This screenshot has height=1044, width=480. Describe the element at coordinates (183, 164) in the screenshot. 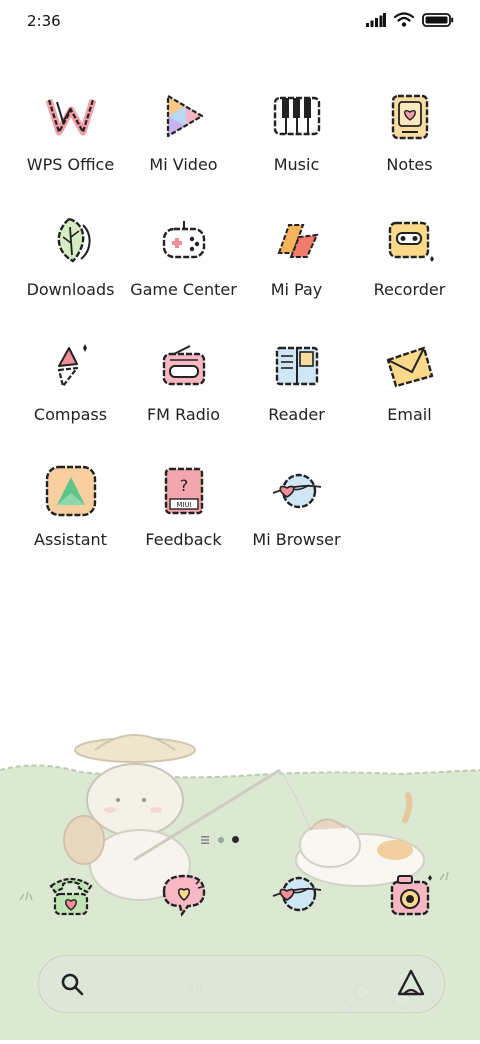

I see `app-label: Mi Video` at that location.